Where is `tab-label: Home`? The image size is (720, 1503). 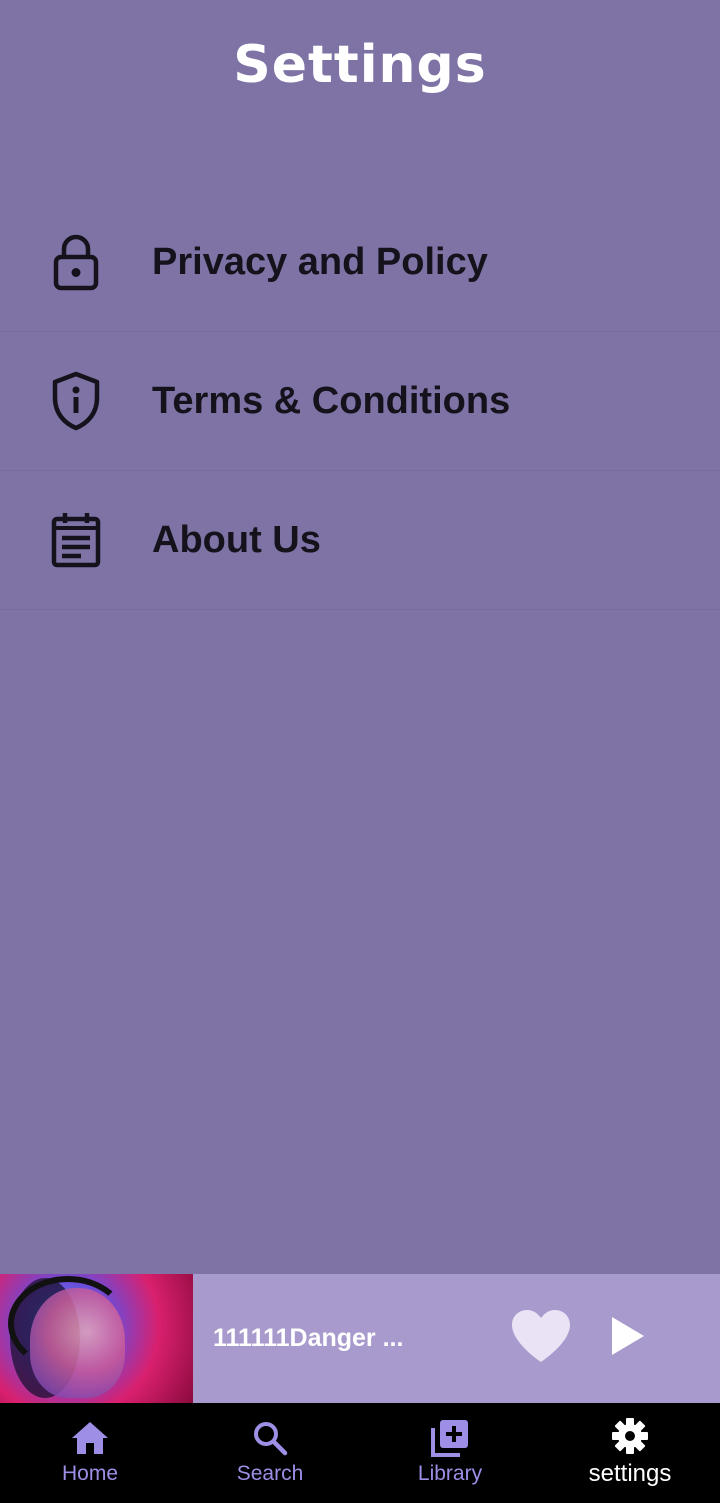
tab-label: Home is located at coordinates (90, 1473).